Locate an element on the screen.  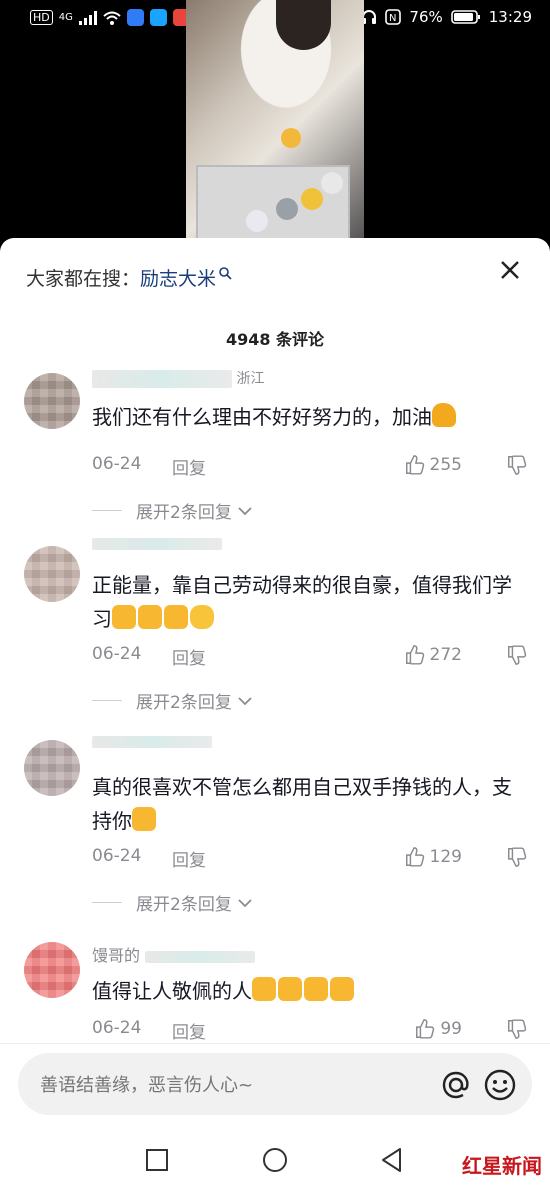
comment-body: 值得让人敬佩的人 is located at coordinates (172, 991).